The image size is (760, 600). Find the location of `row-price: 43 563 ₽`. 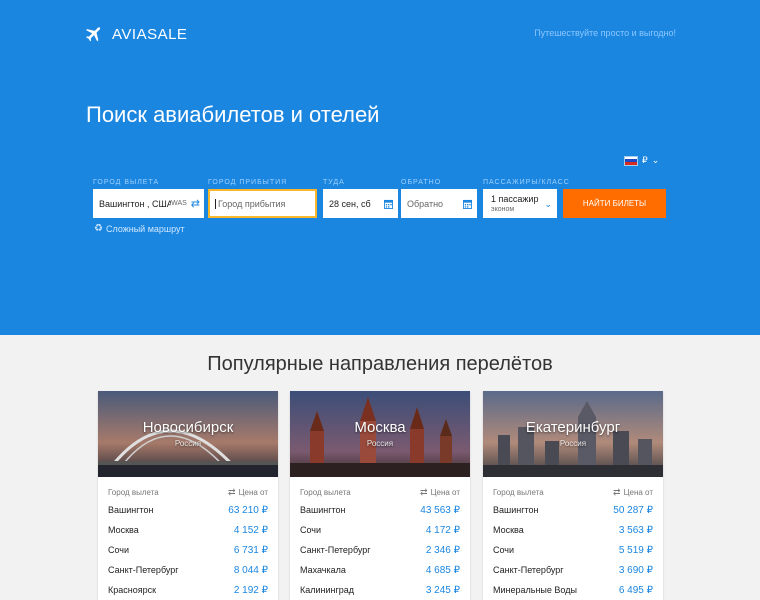

row-price: 43 563 ₽ is located at coordinates (440, 510).